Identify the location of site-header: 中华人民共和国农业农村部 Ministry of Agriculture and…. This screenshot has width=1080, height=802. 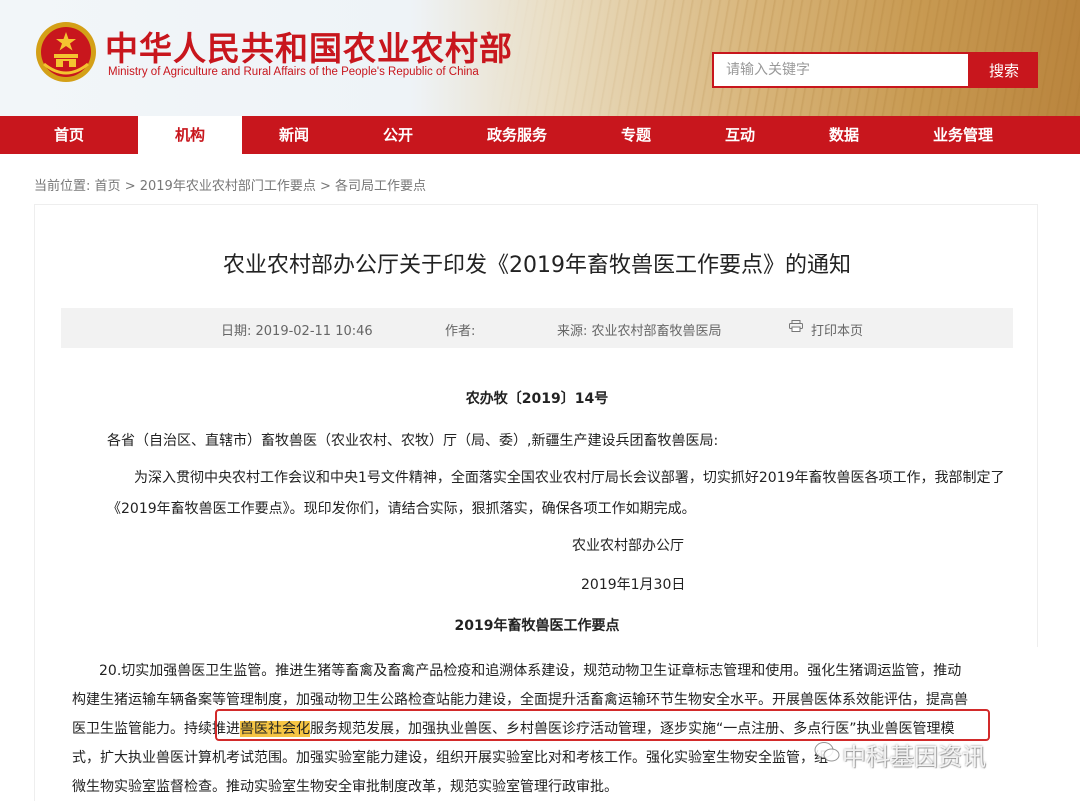
(540, 58).